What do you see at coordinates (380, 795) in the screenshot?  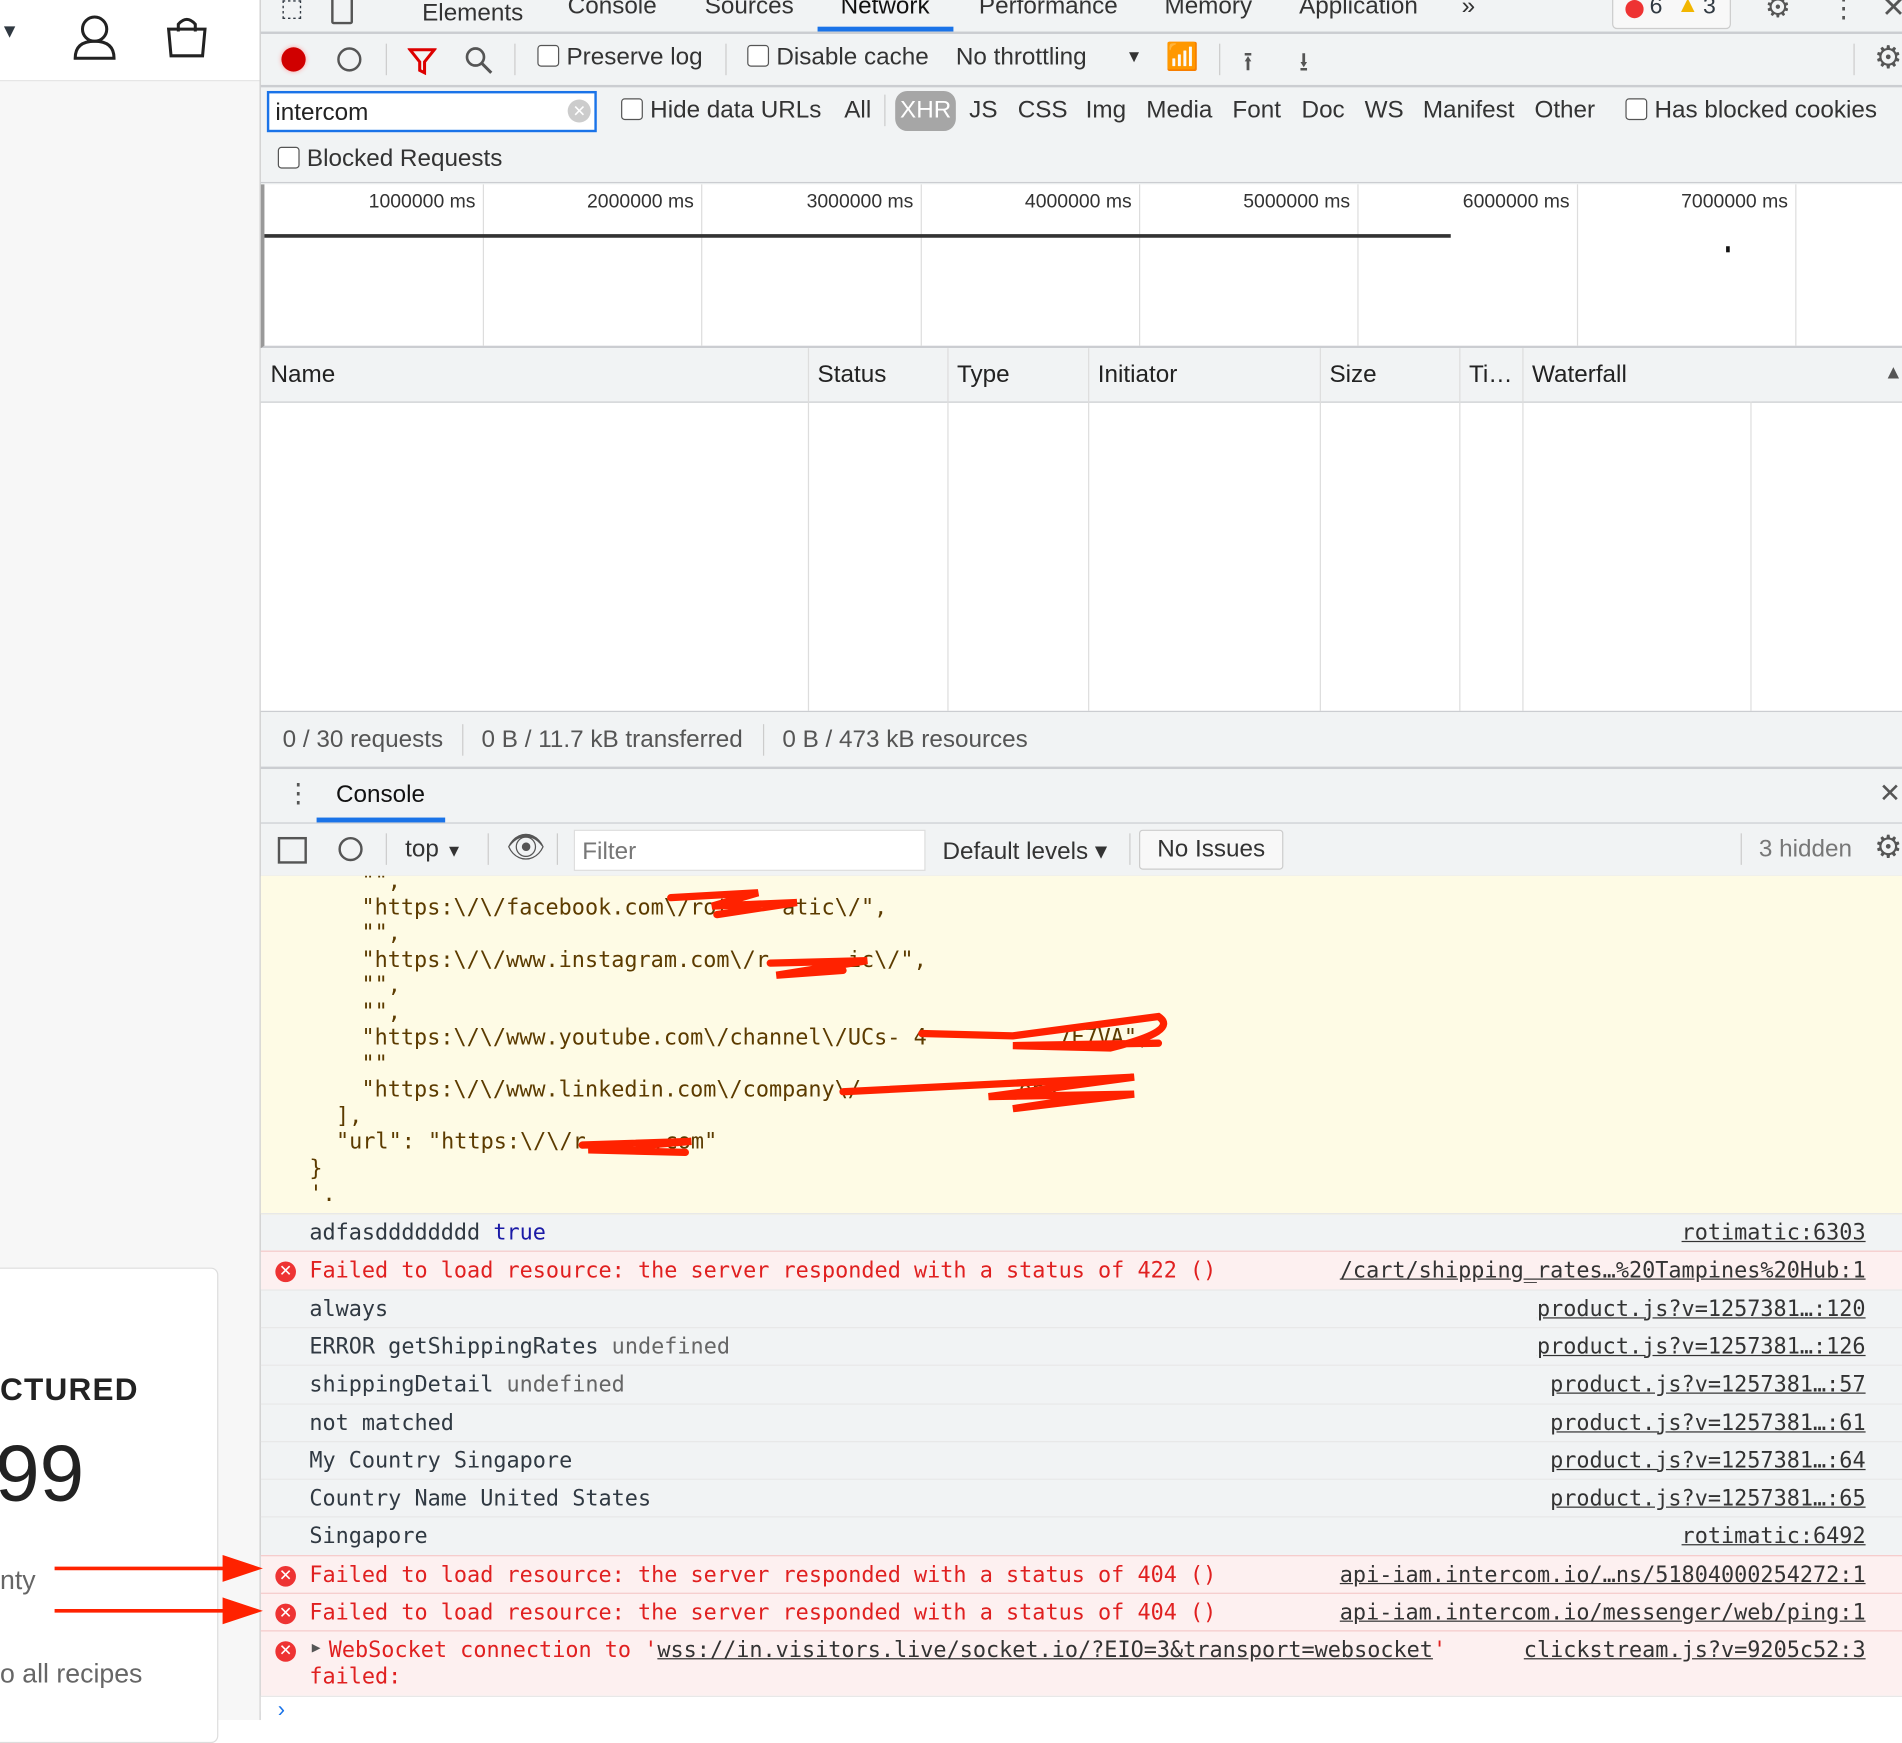 I see `drawer-tab-console: Console` at bounding box center [380, 795].